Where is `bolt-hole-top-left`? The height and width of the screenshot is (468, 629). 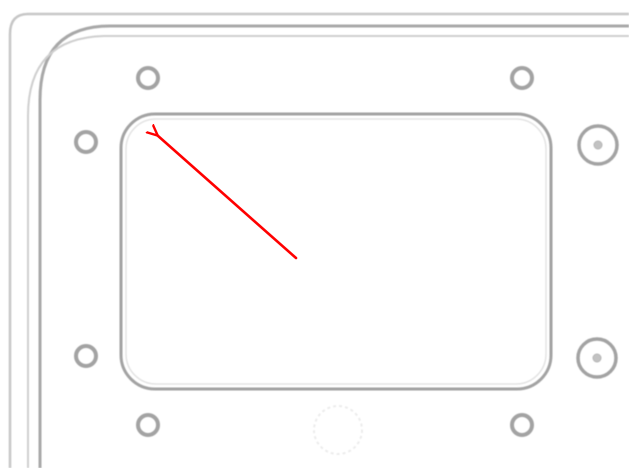 bolt-hole-top-left is located at coordinates (148, 78).